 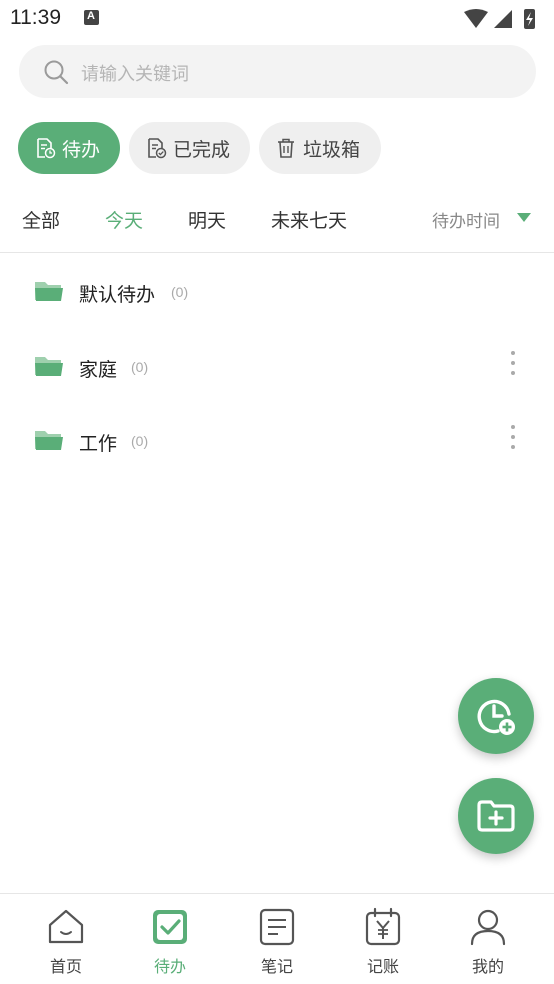 I want to click on bottom-nav: 首页 待办 笔记 记账 我的, so click(x=277, y=938).